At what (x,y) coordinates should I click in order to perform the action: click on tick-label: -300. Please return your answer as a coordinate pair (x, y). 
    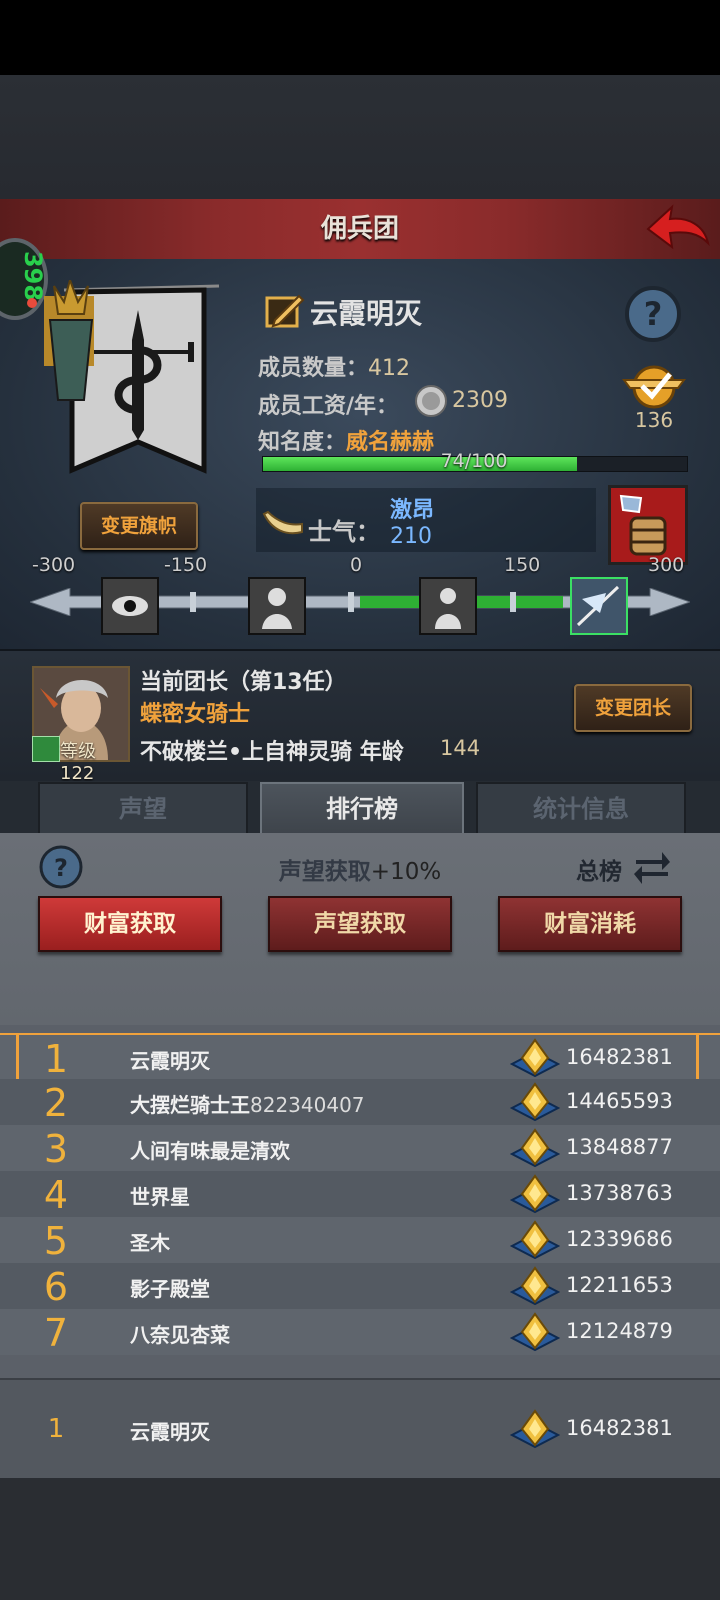
    Looking at the image, I should click on (54, 565).